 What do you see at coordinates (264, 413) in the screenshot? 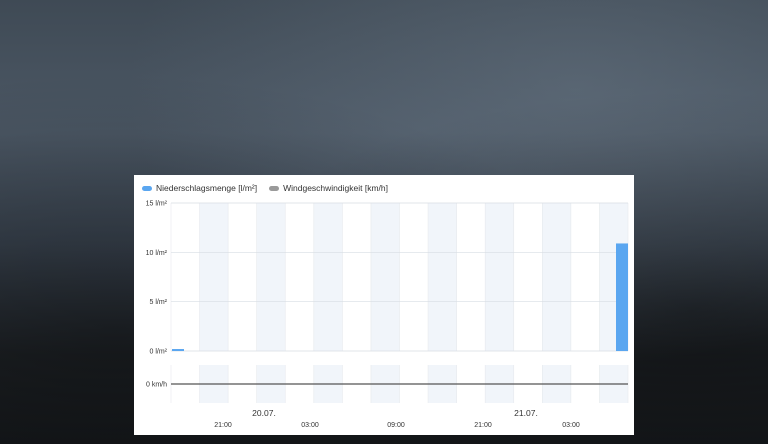
I see `x-date-label: 20.07.` at bounding box center [264, 413].